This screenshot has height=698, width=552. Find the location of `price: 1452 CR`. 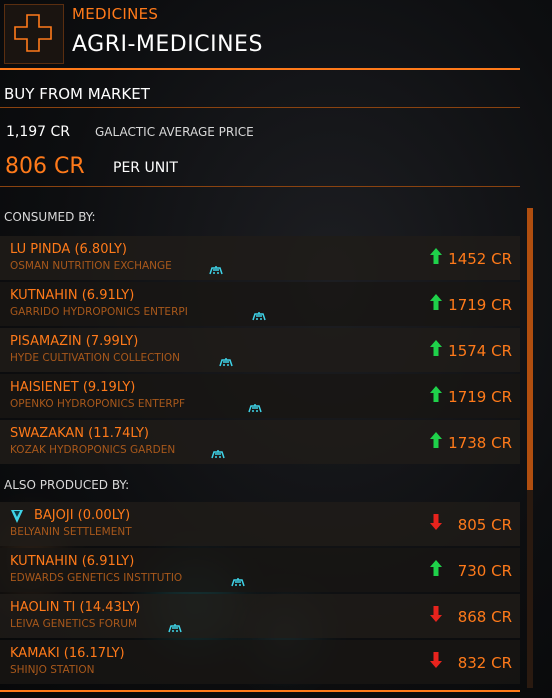

price: 1452 CR is located at coordinates (480, 259).